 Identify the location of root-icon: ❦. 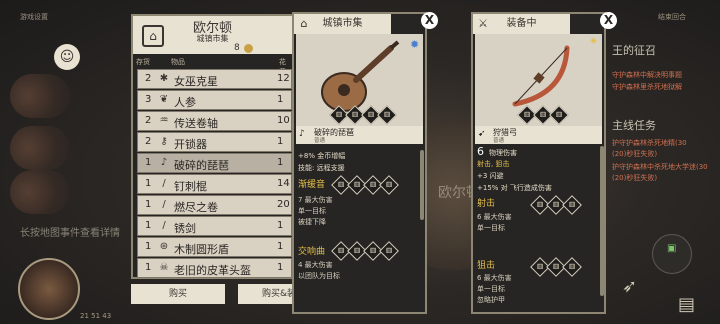
(164, 99).